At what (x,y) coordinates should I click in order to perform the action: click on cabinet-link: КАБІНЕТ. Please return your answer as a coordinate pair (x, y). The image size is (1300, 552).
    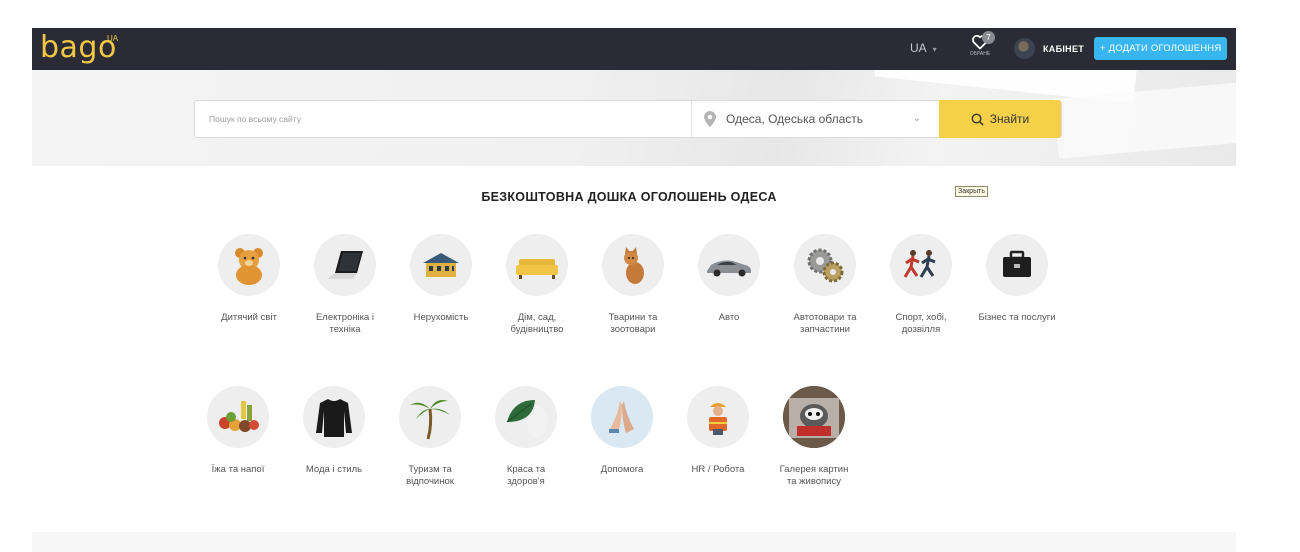
    Looking at the image, I should click on (1049, 48).